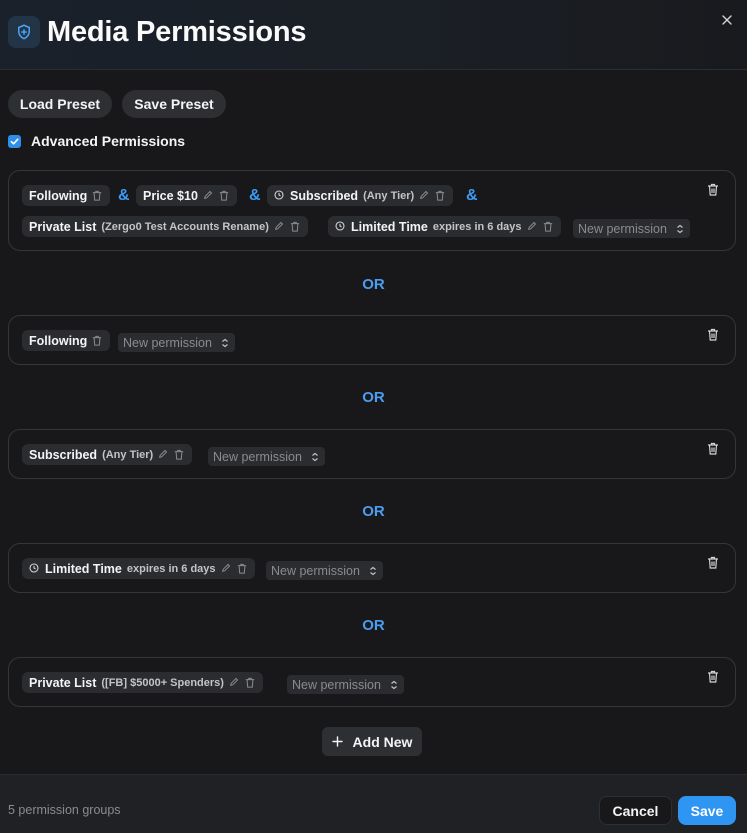  I want to click on permission-chip: Price $10, so click(186, 195).